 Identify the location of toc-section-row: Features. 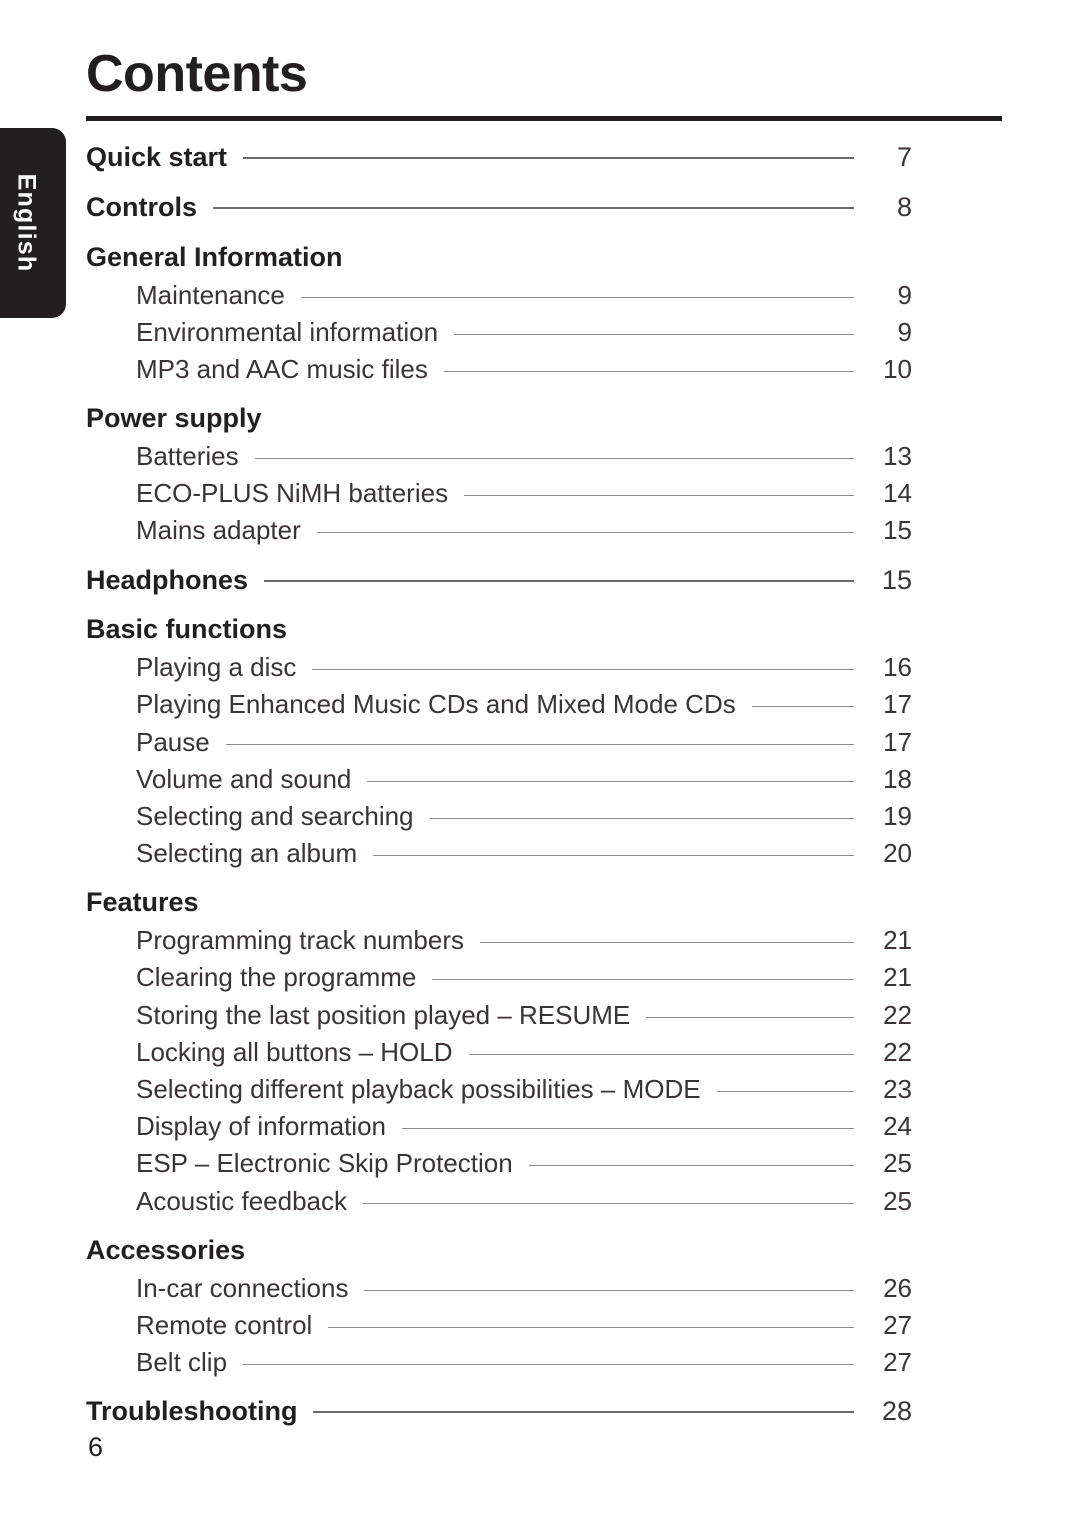
(499, 903).